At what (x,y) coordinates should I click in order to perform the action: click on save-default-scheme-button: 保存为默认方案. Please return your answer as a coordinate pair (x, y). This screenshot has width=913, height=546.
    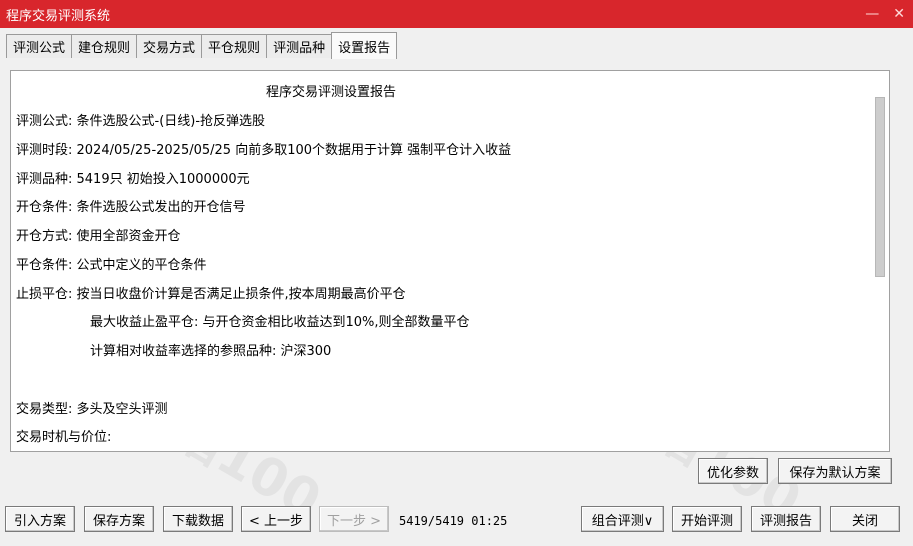
    Looking at the image, I should click on (835, 471).